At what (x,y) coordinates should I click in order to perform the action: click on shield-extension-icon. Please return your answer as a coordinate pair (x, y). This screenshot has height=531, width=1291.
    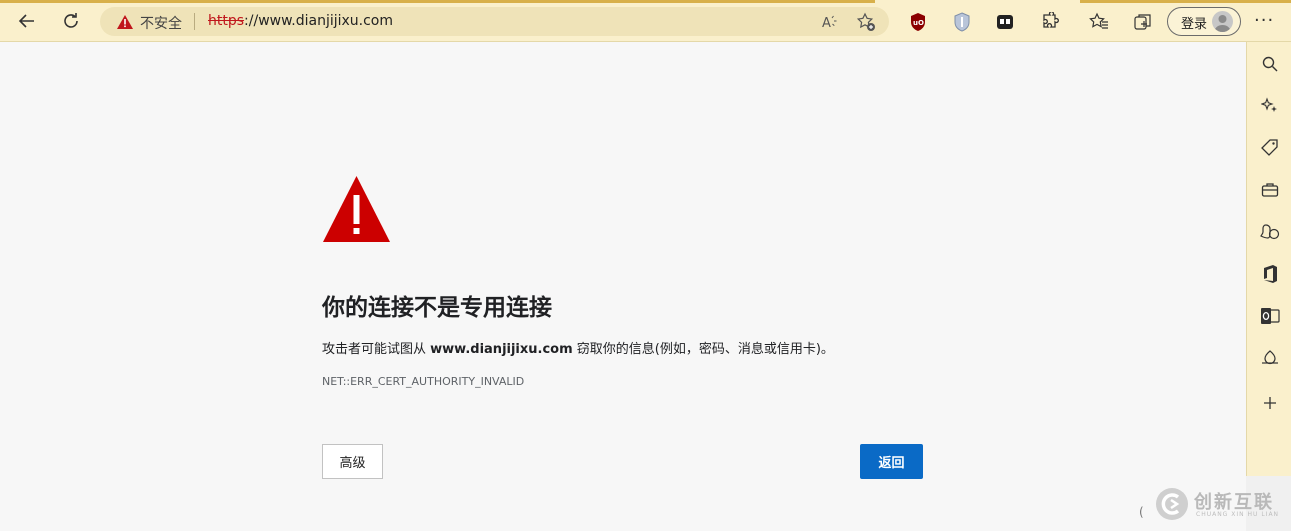
    Looking at the image, I should click on (962, 22).